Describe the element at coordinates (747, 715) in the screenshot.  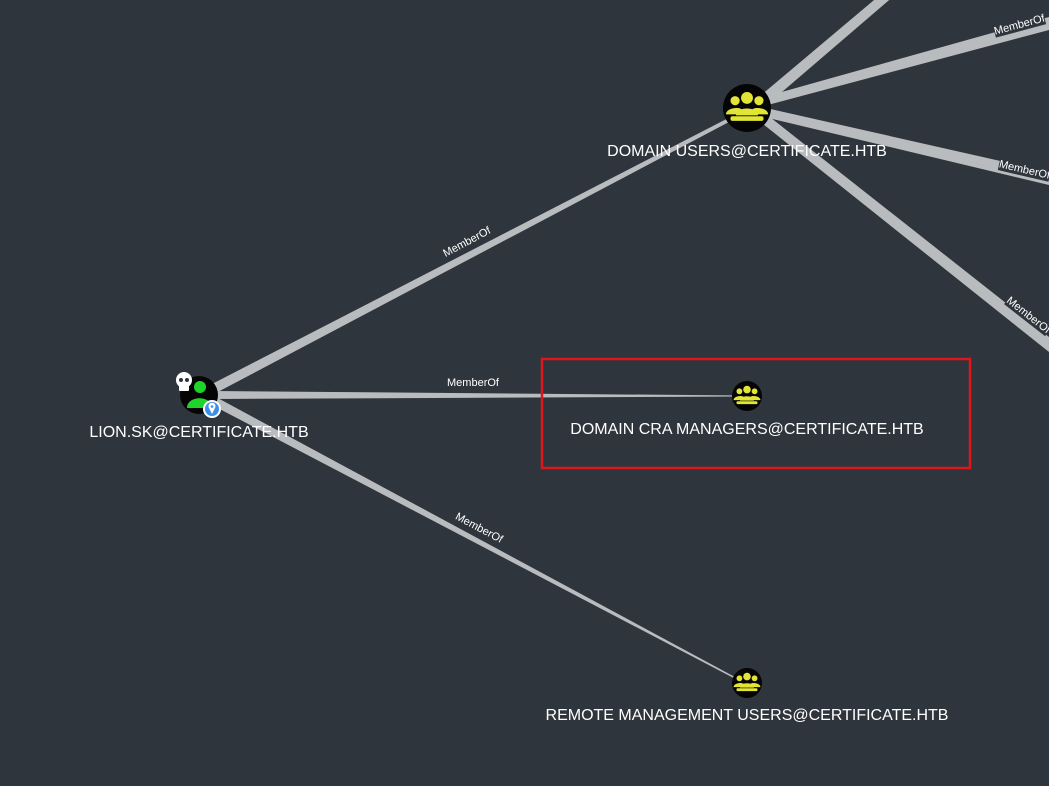
I see `node-label-remote-mgmt: REMOTE MANAGEMENT USERS@CERTIFICATE.HTB` at that location.